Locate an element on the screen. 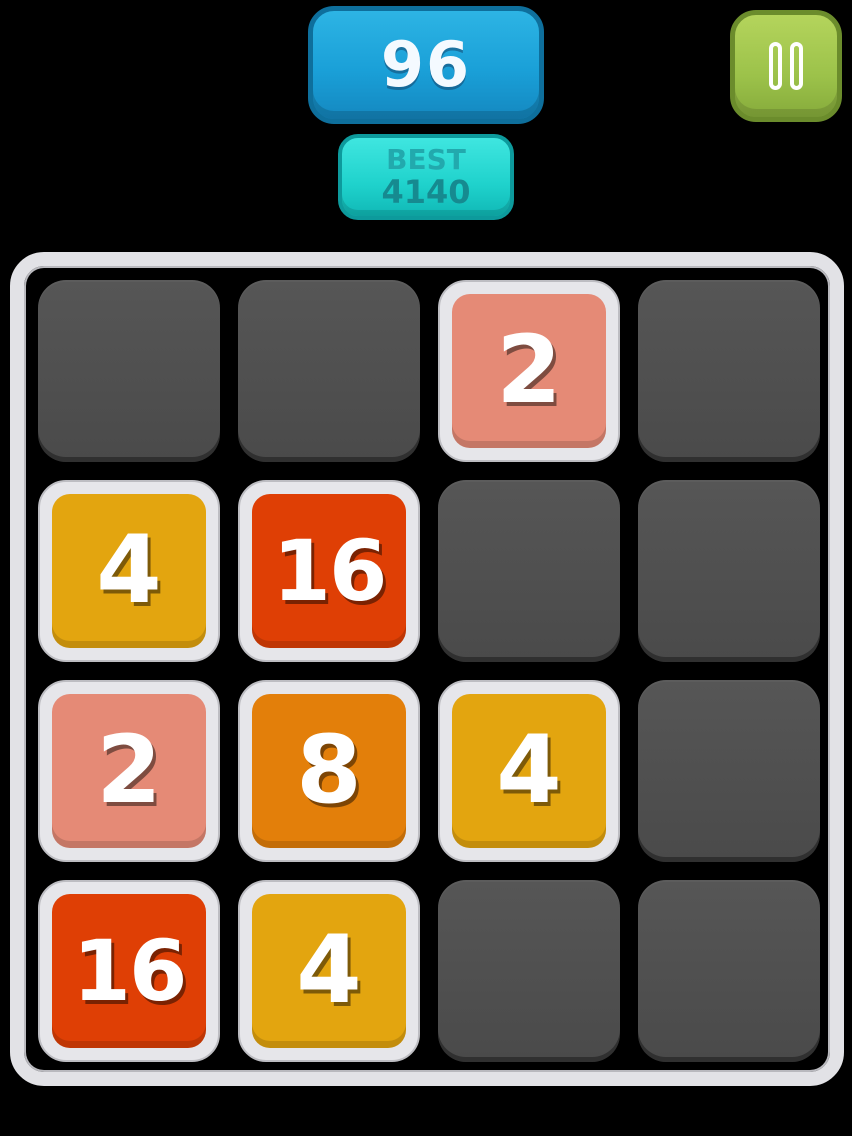 This screenshot has width=852, height=1136. best-label: BEST is located at coordinates (426, 159).